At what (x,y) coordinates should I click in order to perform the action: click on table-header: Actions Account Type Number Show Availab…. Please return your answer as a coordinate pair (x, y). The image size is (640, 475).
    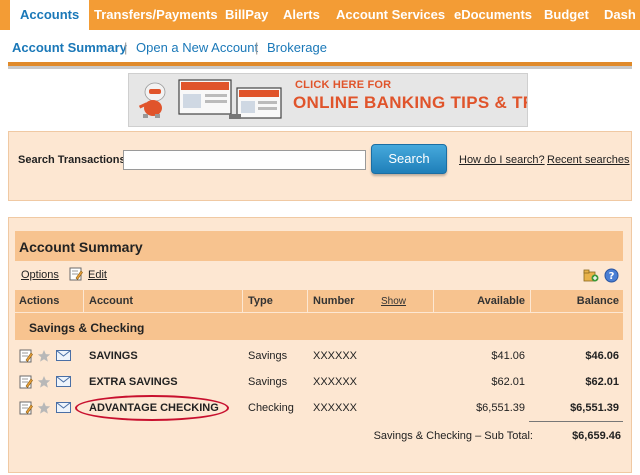
    Looking at the image, I should click on (319, 301).